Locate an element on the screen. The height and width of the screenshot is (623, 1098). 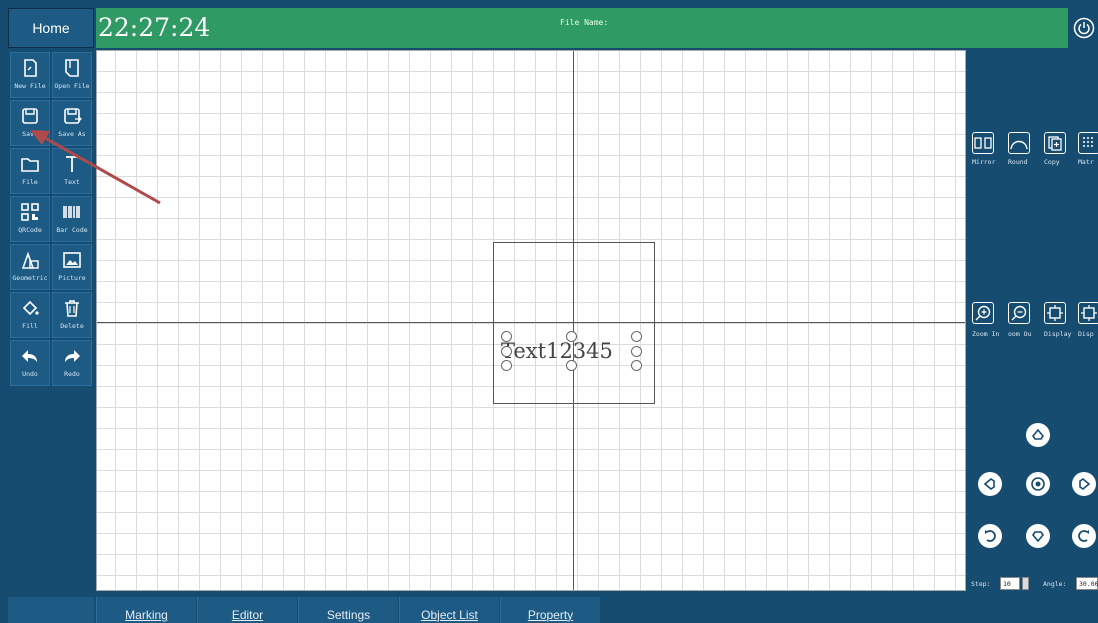
angle-input: 30.00 is located at coordinates (1087, 583).